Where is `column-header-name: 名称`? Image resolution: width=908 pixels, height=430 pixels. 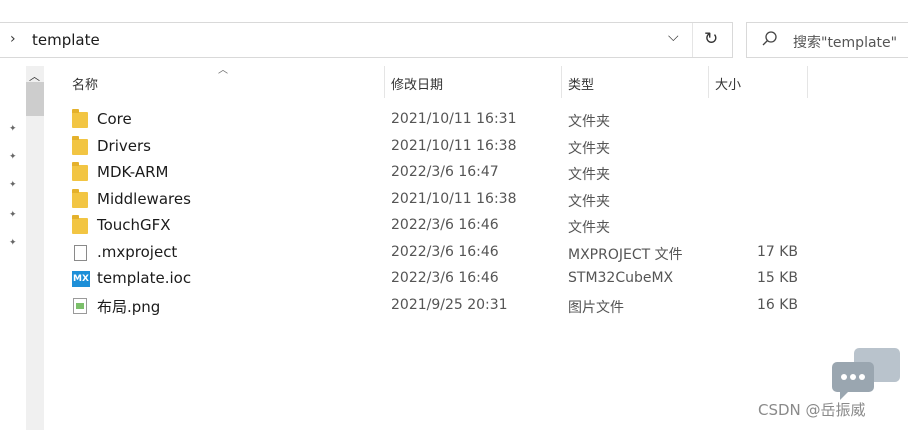 column-header-name: 名称 is located at coordinates (222, 82).